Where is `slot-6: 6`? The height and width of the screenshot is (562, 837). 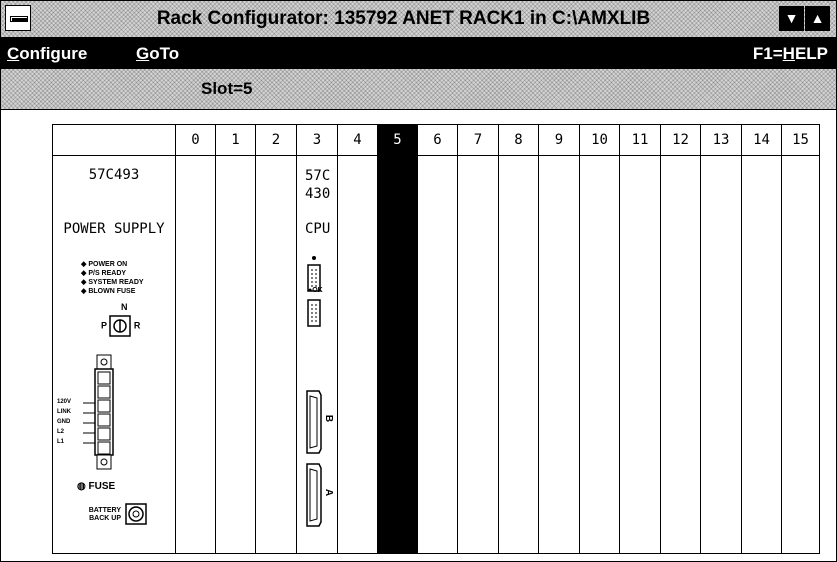
slot-6: 6 is located at coordinates (438, 339).